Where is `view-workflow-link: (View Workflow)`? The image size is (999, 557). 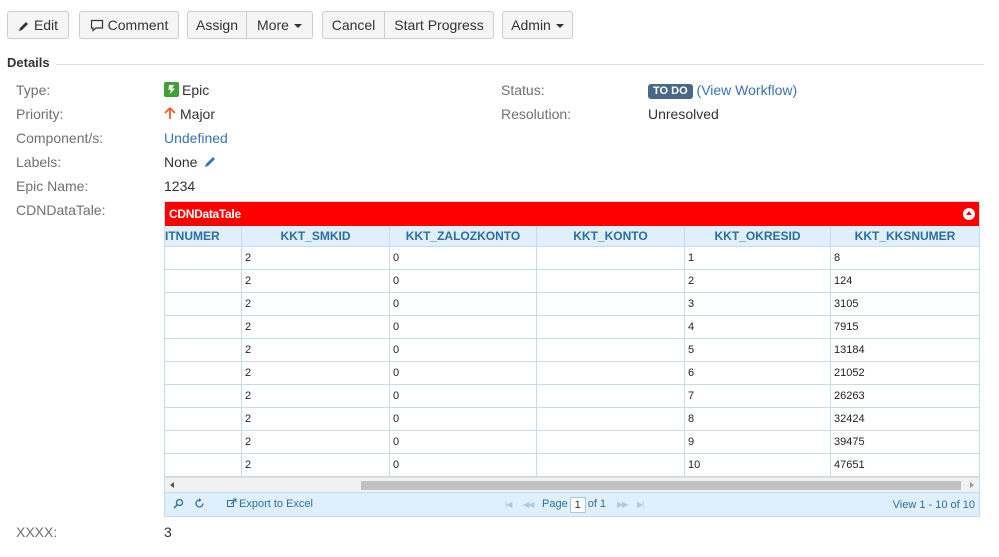 view-workflow-link: (View Workflow) is located at coordinates (747, 90).